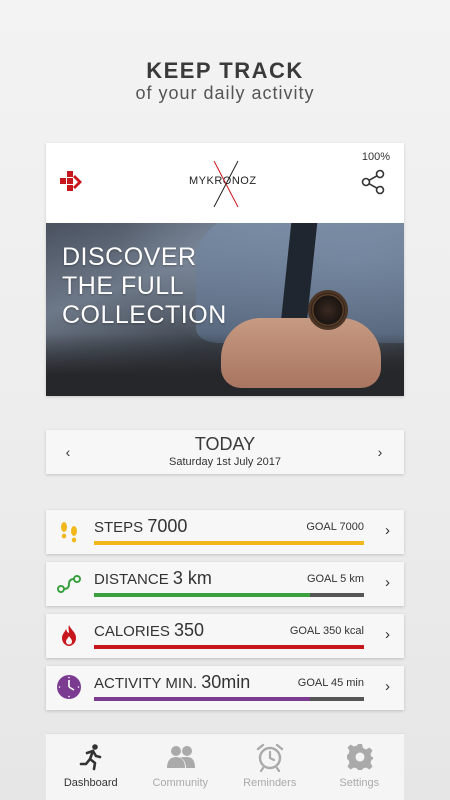  Describe the element at coordinates (180, 757) in the screenshot. I see `people-icon` at that location.